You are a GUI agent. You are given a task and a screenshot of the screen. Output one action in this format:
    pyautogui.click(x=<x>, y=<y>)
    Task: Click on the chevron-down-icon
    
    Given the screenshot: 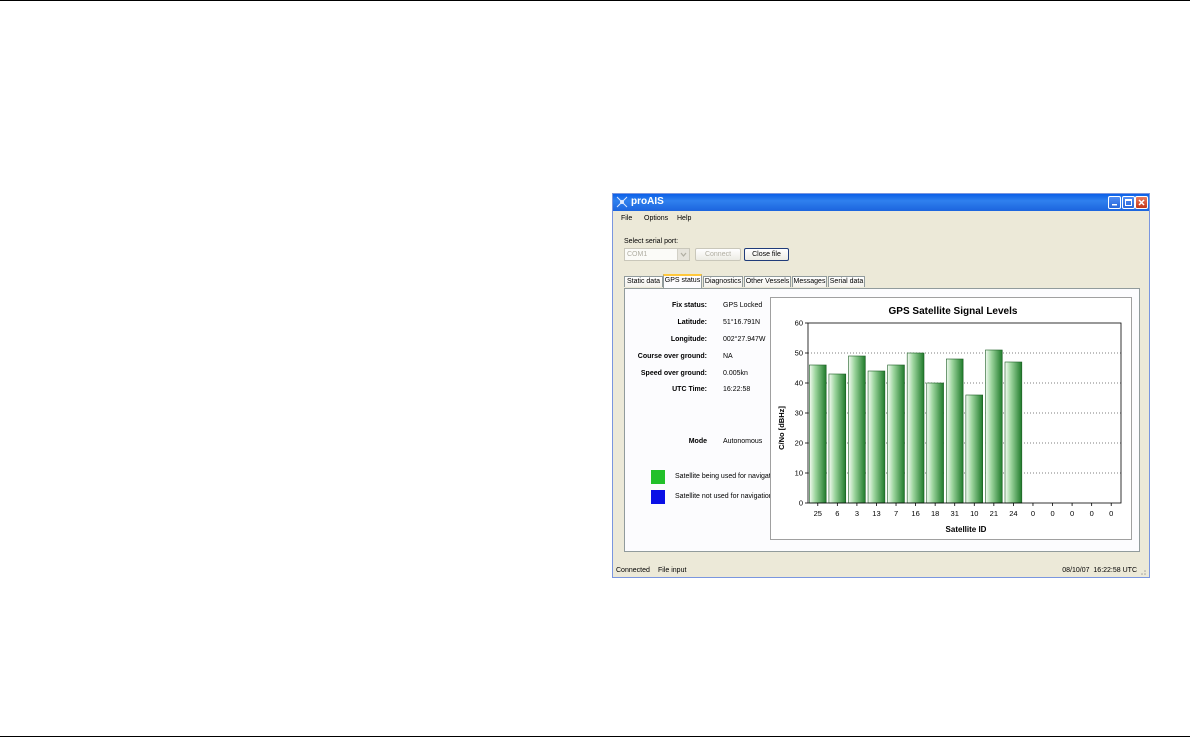 What is the action you would take?
    pyautogui.click(x=683, y=254)
    